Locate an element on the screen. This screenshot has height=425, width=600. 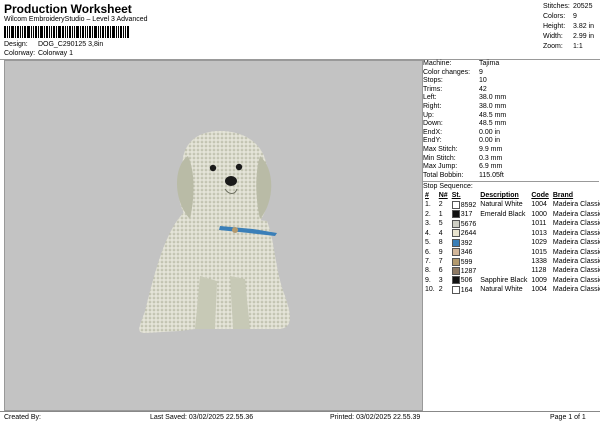
needle-number: 2 is located at coordinates (440, 205).